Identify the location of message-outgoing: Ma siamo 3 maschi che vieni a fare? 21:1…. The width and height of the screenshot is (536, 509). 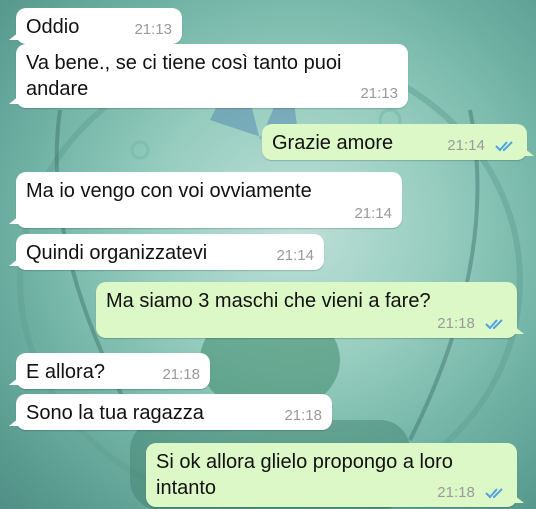
(310, 310).